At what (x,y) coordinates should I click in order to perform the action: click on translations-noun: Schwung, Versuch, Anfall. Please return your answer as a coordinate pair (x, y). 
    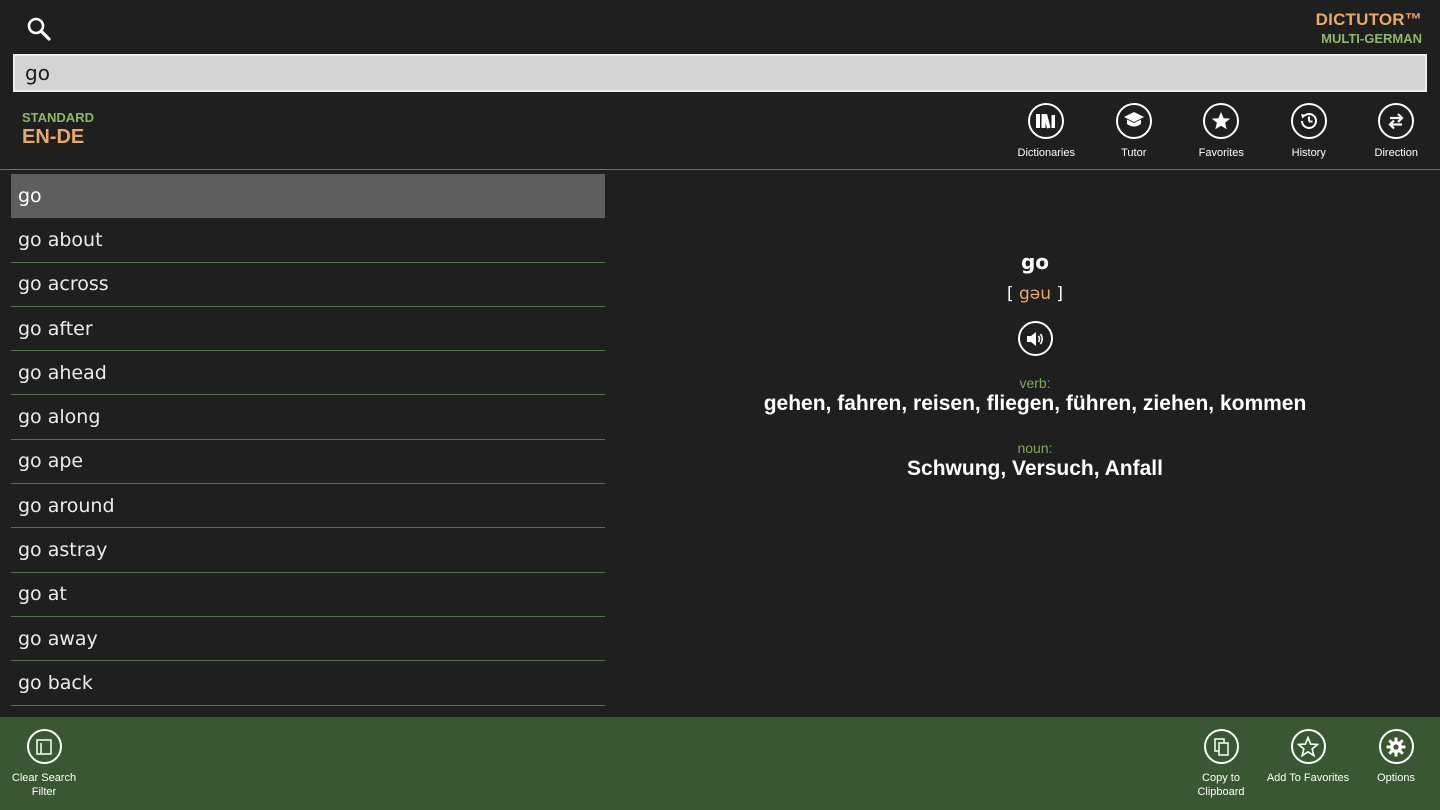
    Looking at the image, I should click on (1035, 468).